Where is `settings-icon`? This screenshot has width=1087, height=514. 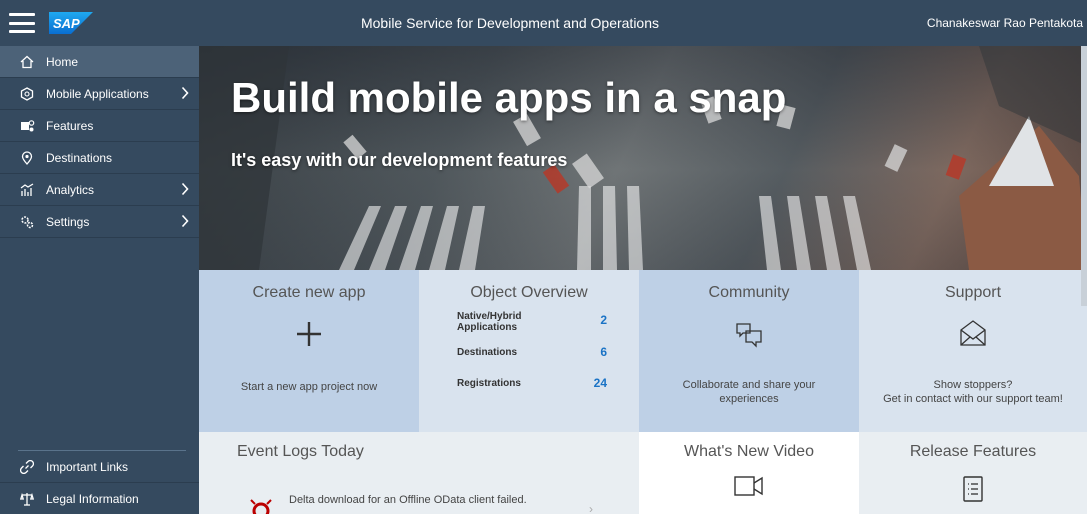 settings-icon is located at coordinates (23, 222).